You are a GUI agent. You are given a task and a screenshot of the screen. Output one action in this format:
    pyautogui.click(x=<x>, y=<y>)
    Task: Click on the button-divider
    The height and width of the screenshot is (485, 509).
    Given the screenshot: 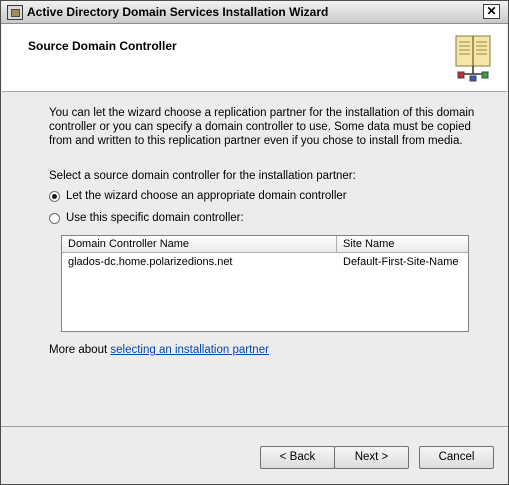 What is the action you would take?
    pyautogui.click(x=254, y=426)
    